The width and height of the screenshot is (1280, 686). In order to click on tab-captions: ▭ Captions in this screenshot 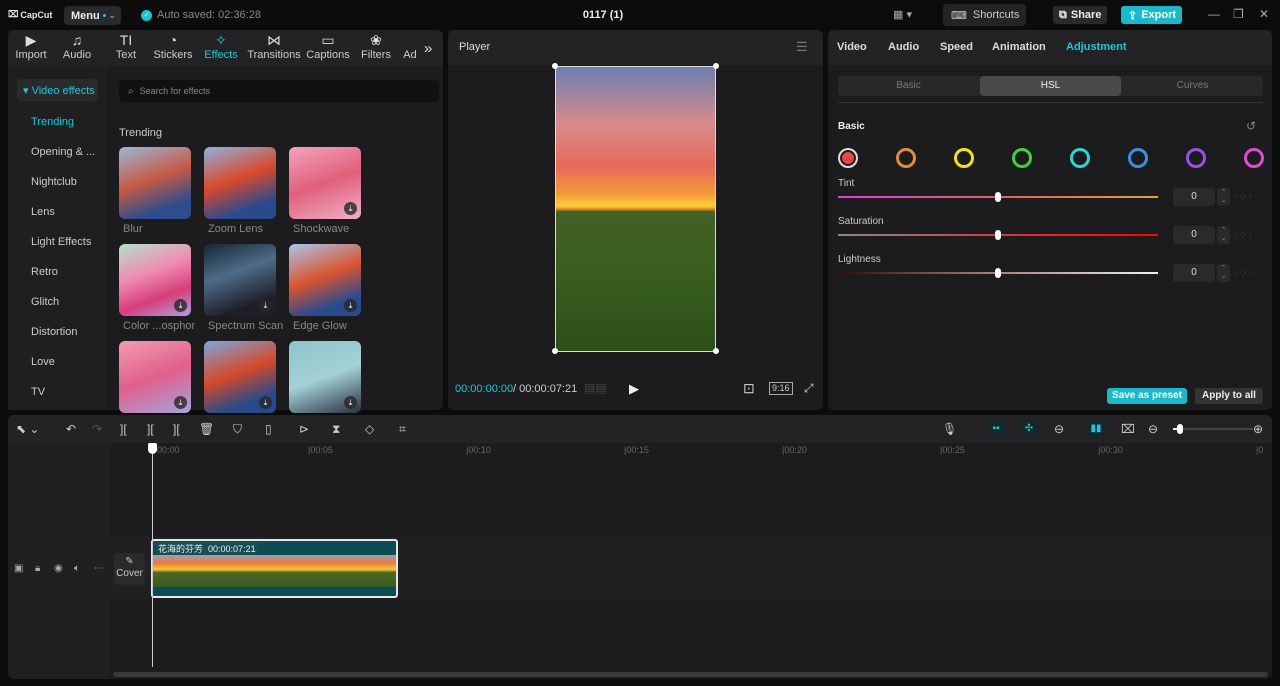, I will do `click(328, 49)`.